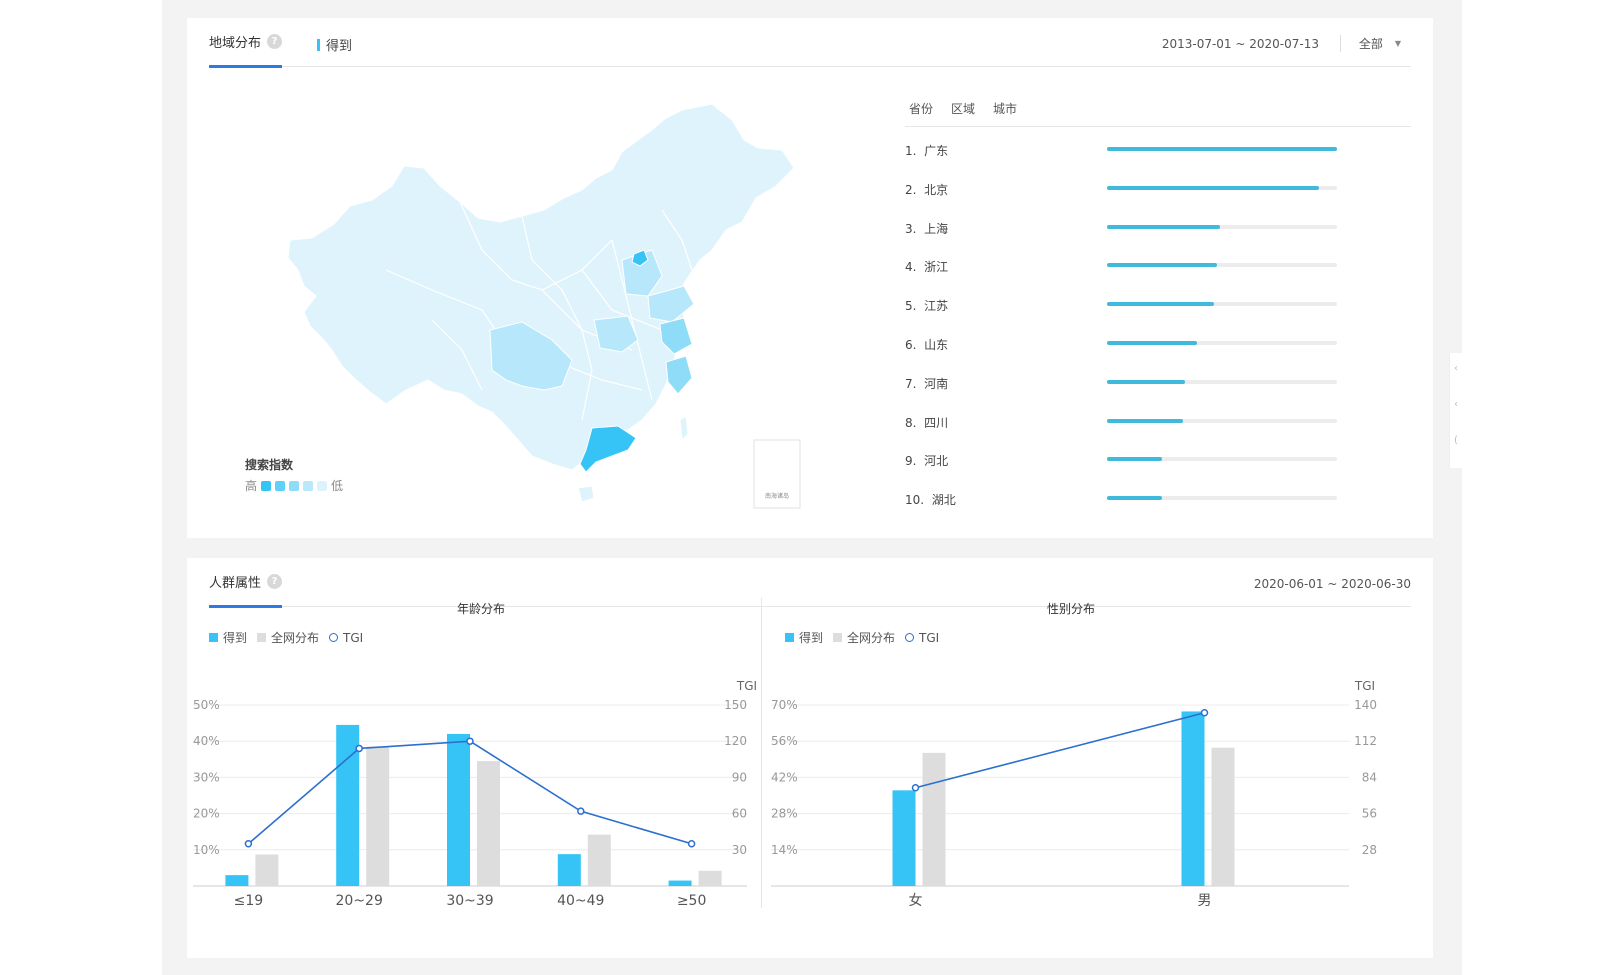  Describe the element at coordinates (936, 151) in the screenshot. I see `ranking-province: 广东` at that location.